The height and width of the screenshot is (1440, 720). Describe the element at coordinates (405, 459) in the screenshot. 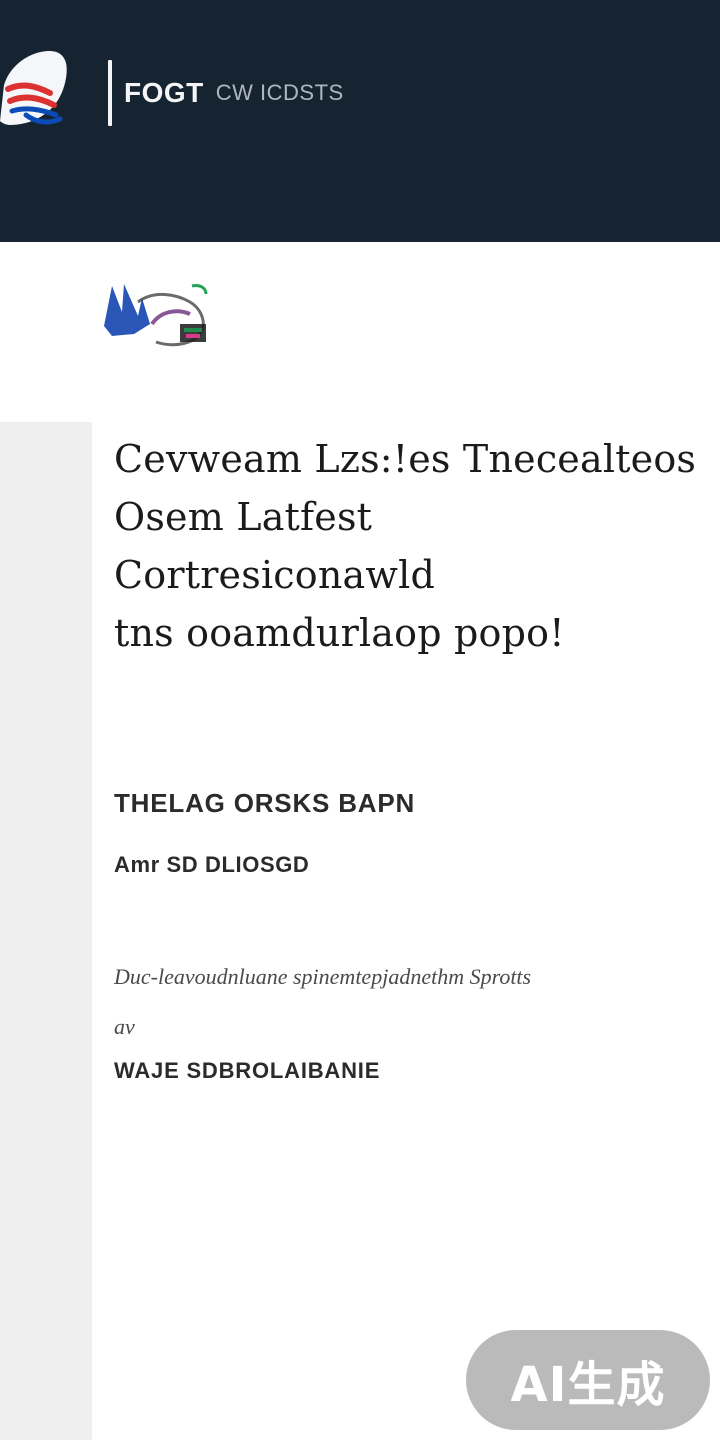

I see `article-heading-line: Cevweam Lzs:!es Tnecealteos` at that location.